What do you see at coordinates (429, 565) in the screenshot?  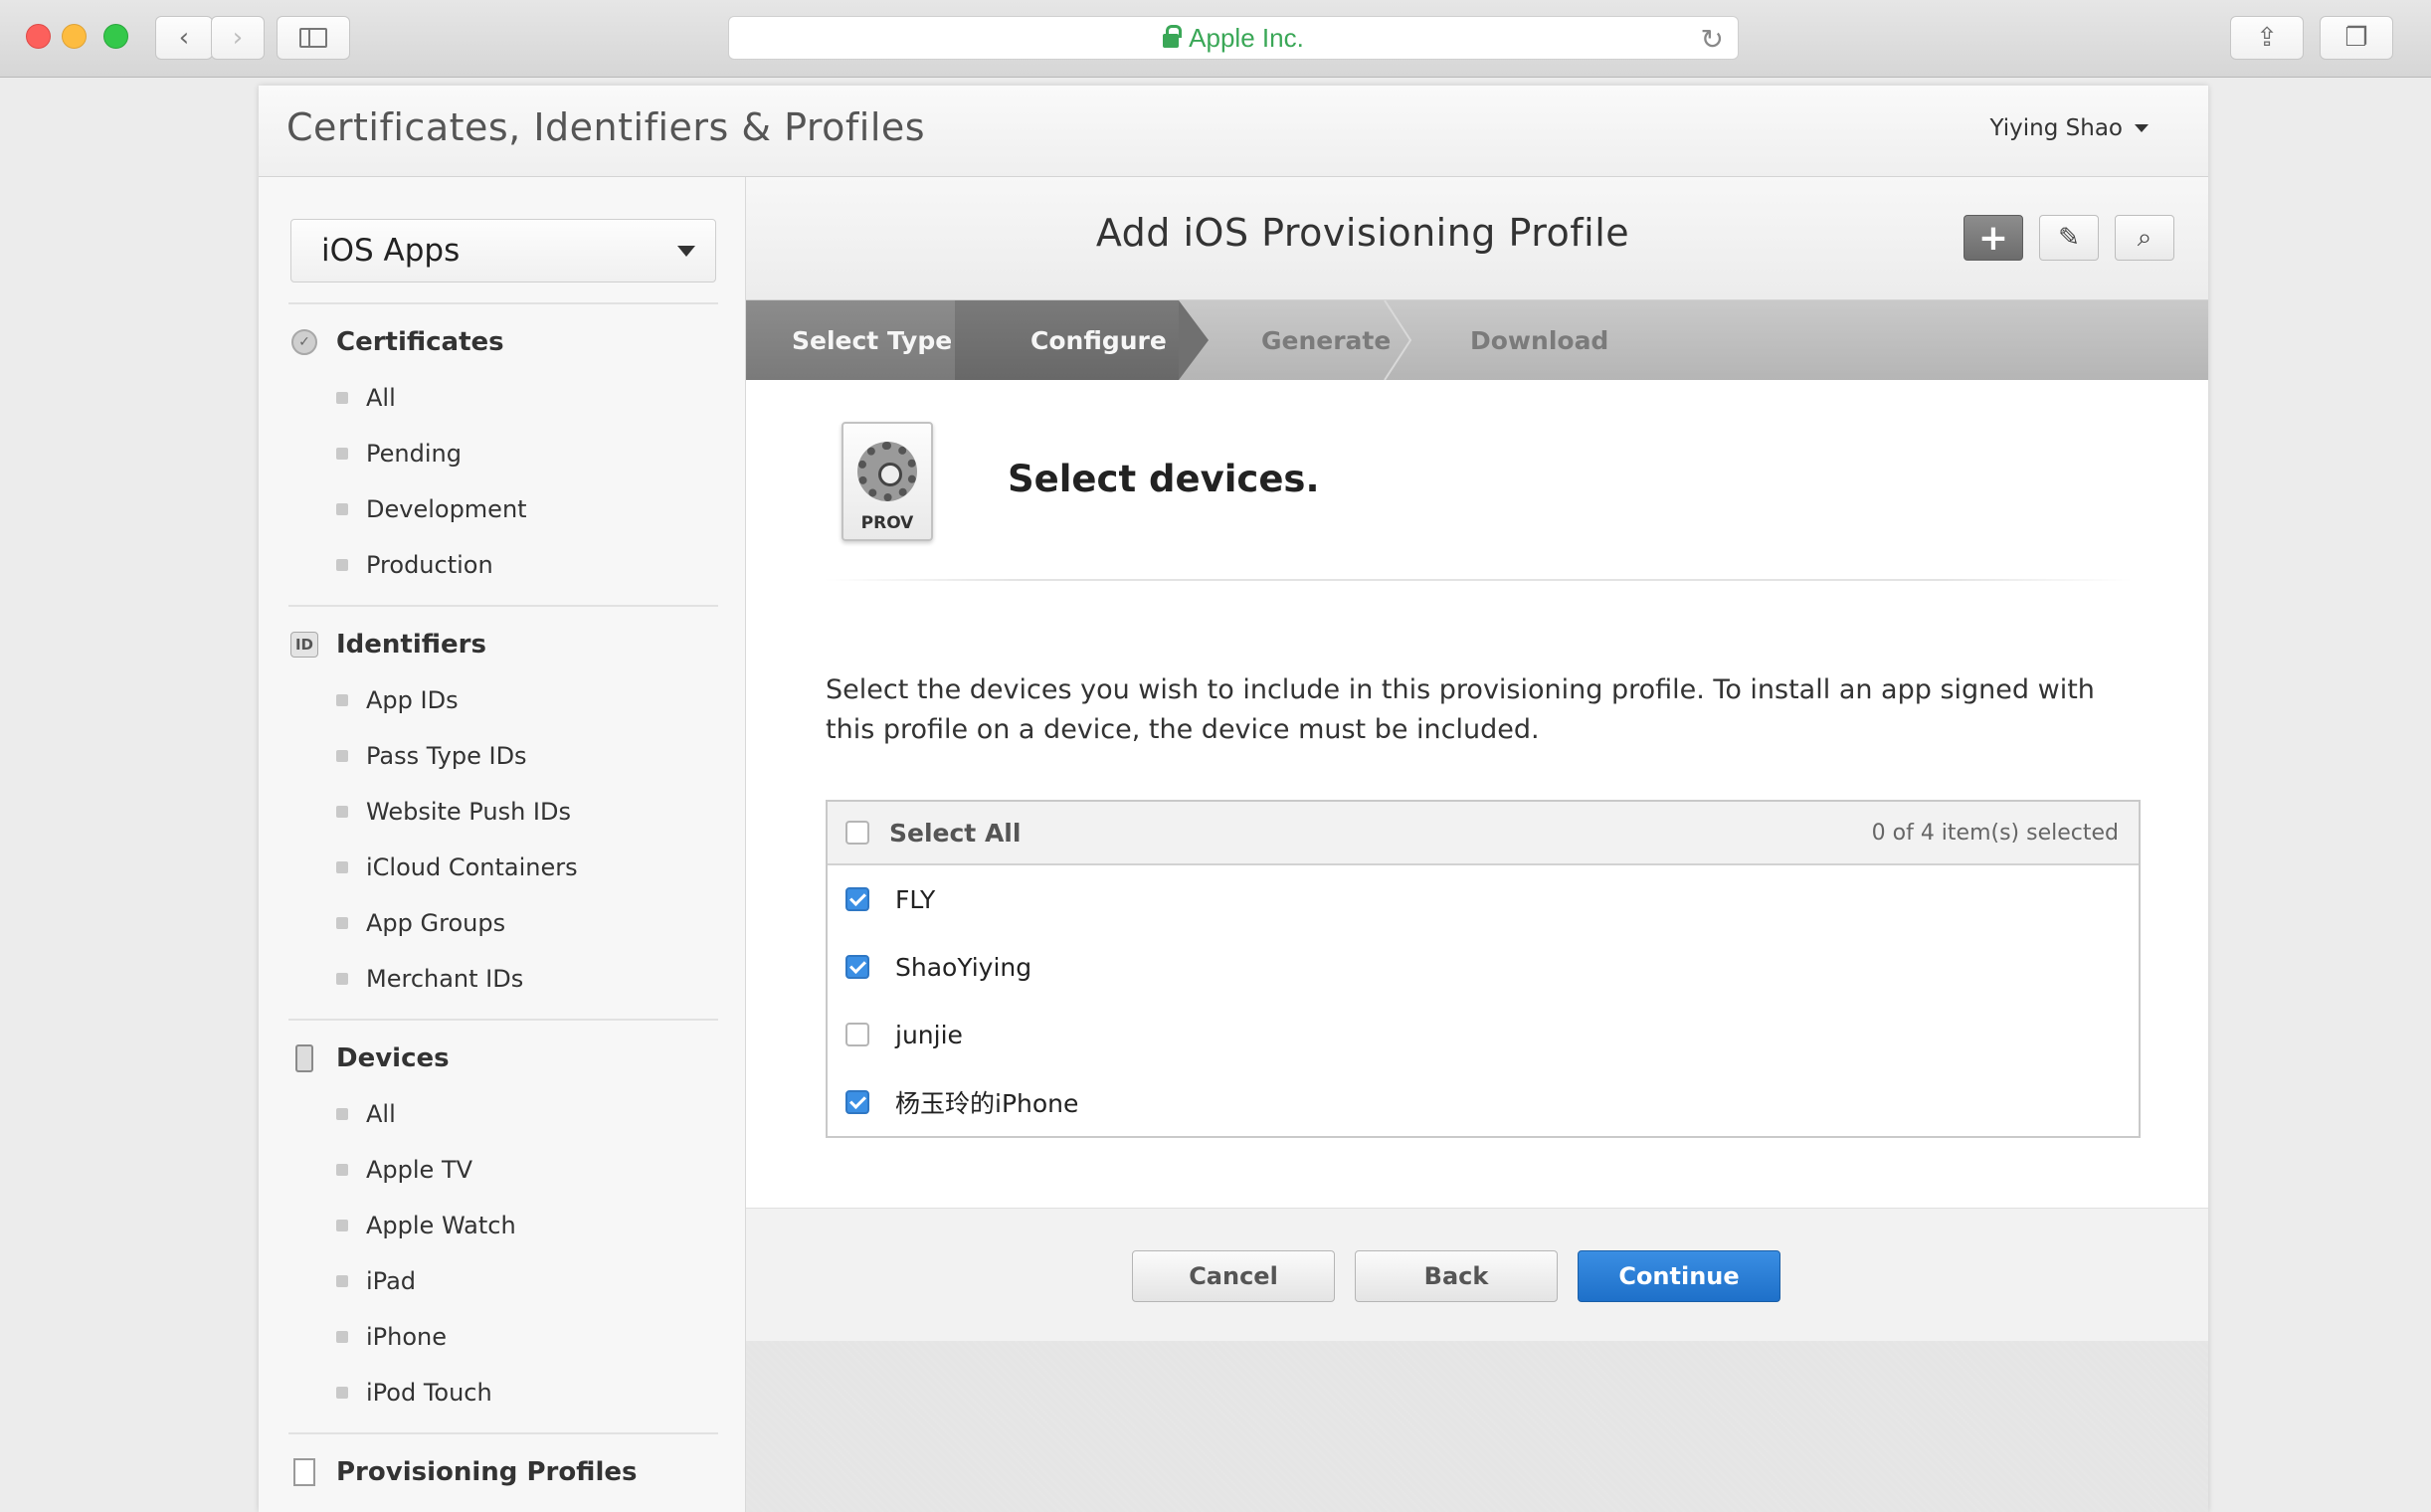 I see `sidebar-item-label: Production` at bounding box center [429, 565].